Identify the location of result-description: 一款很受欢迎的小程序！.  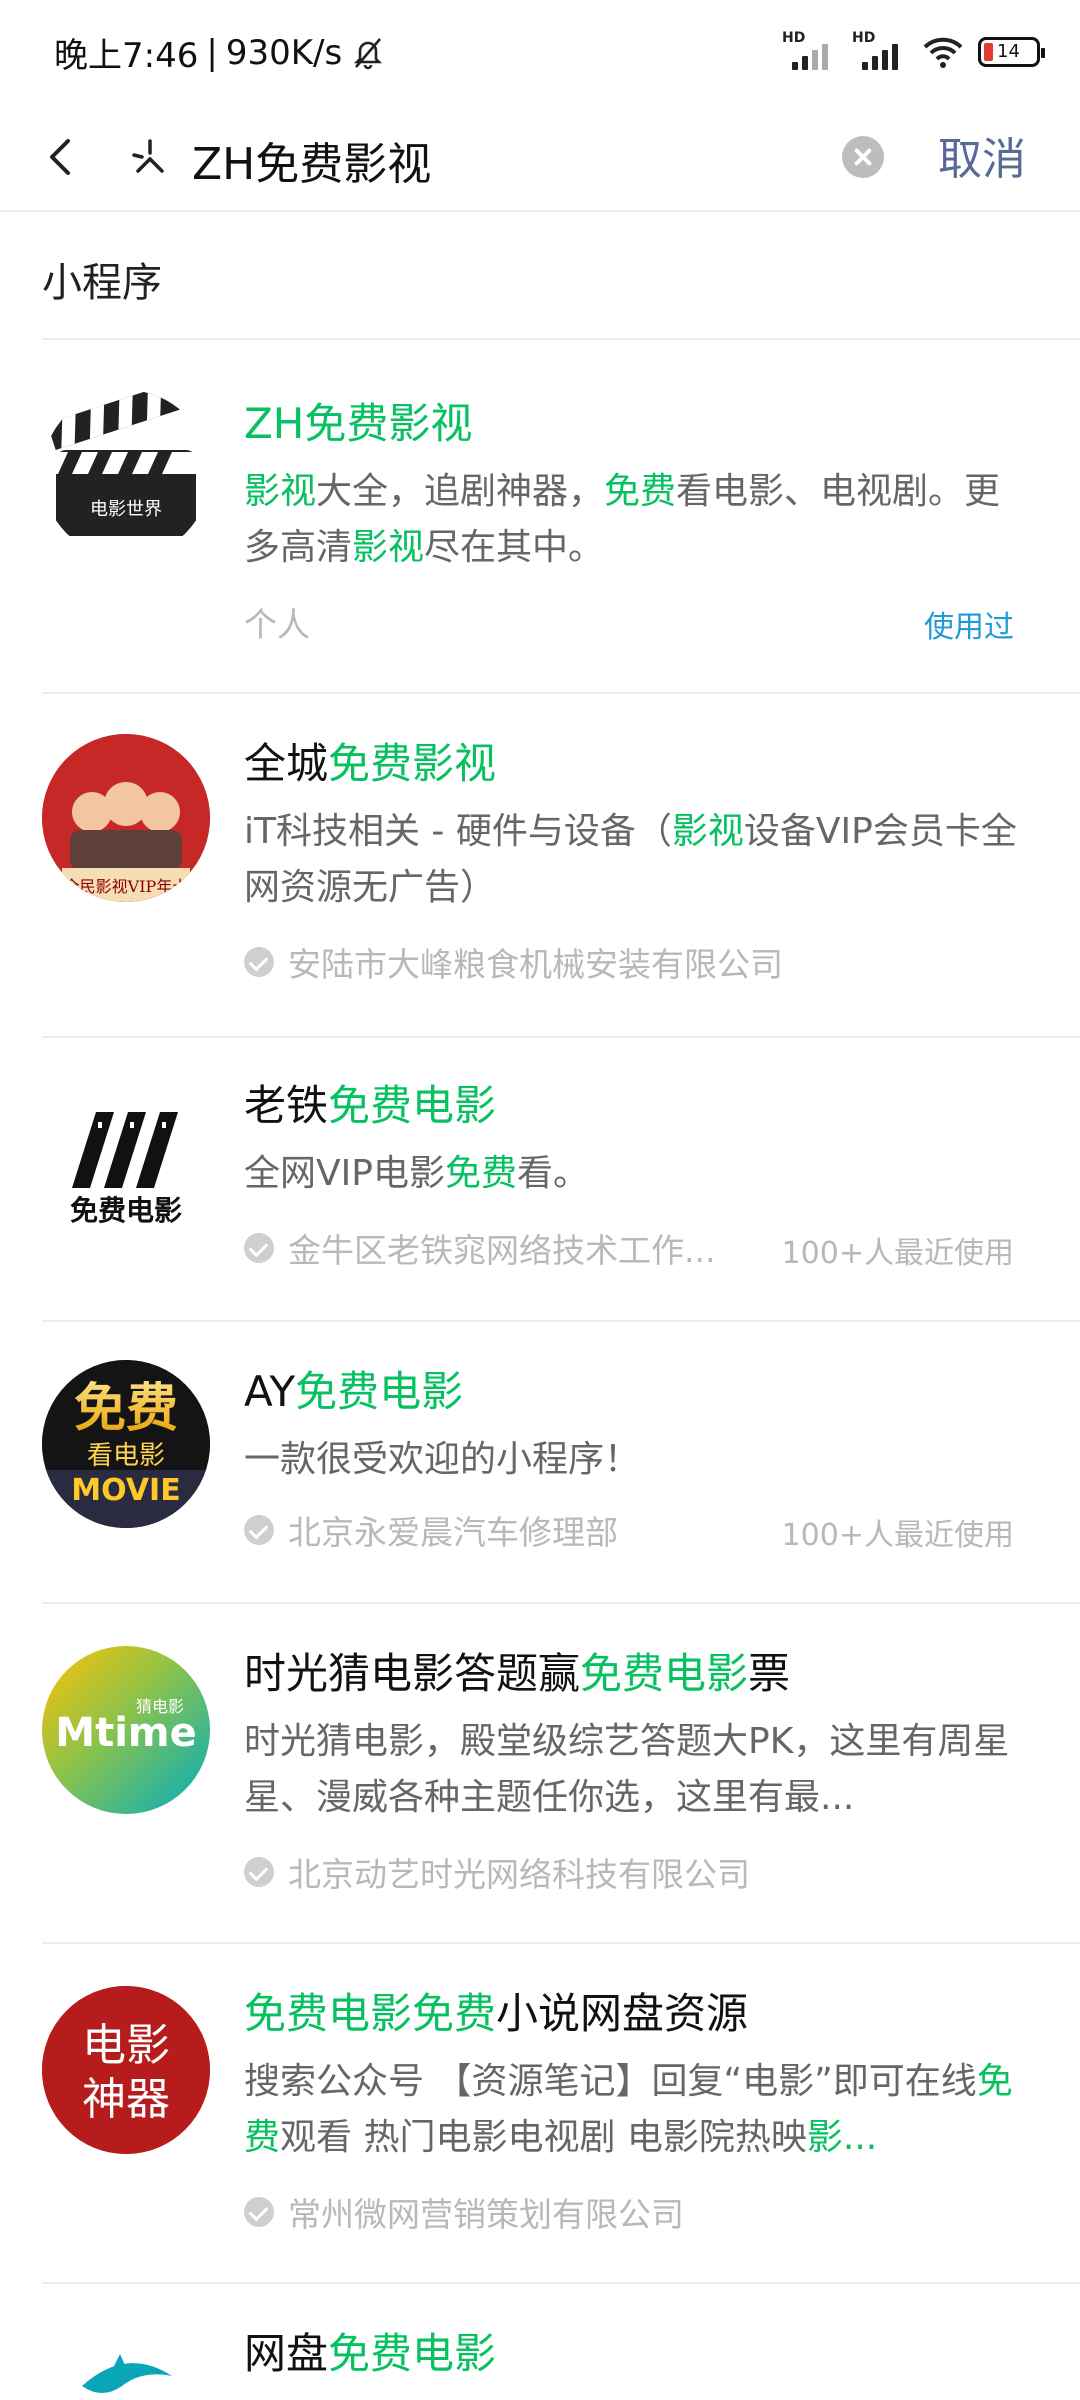
(634, 1460).